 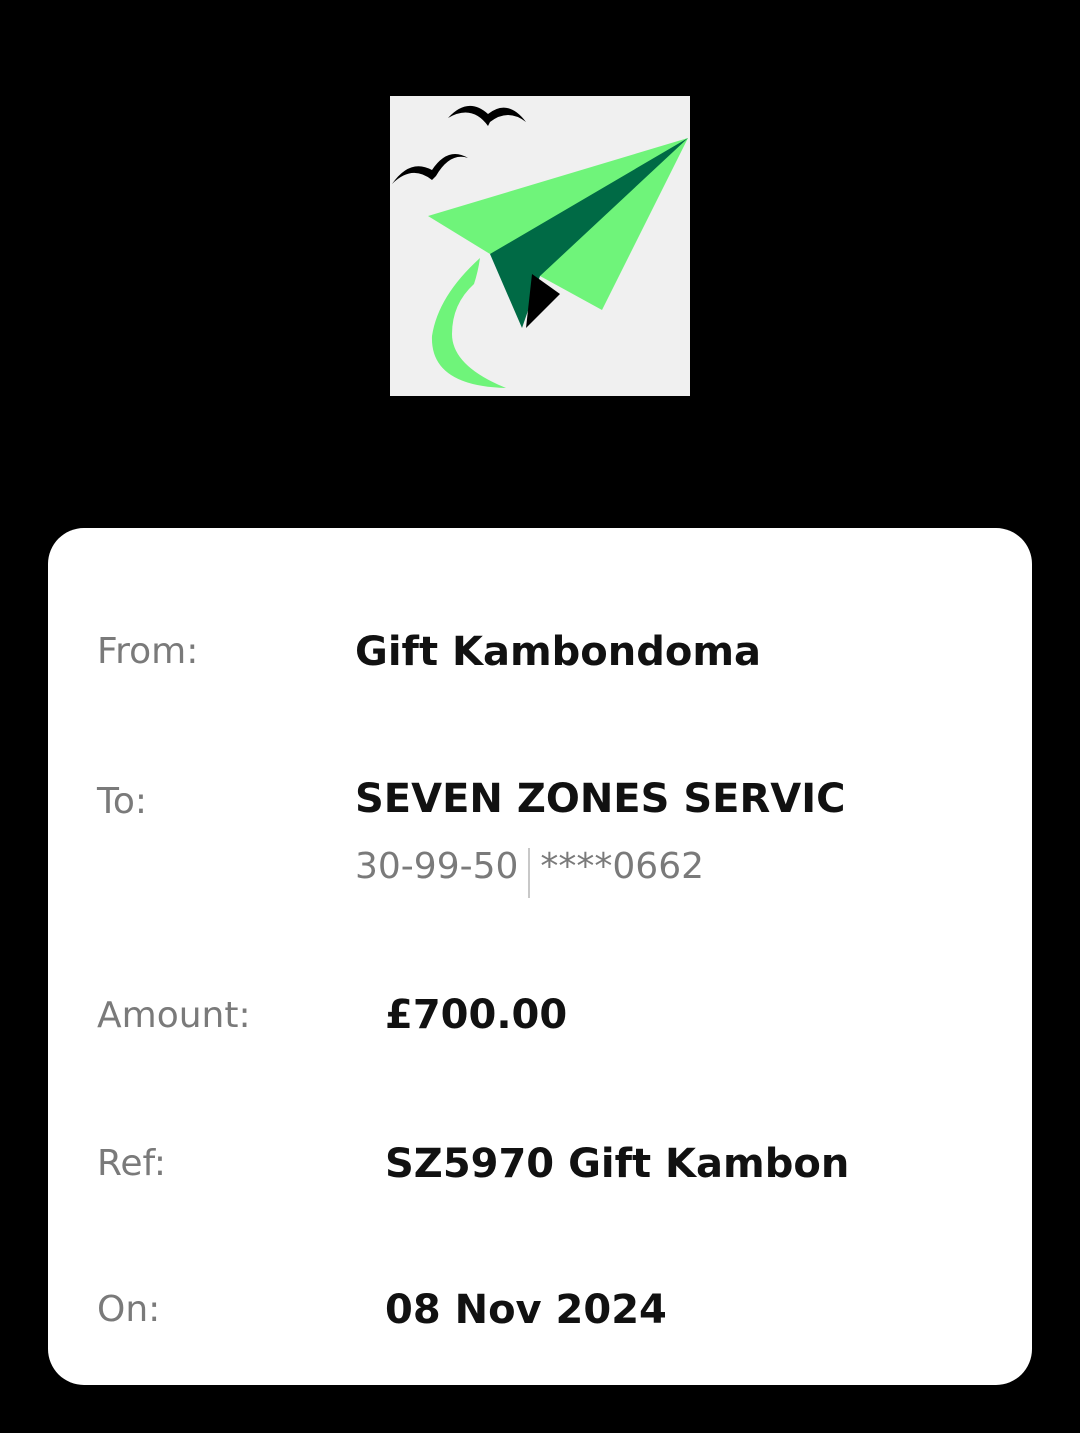 I want to click on account-divider, so click(x=529, y=873).